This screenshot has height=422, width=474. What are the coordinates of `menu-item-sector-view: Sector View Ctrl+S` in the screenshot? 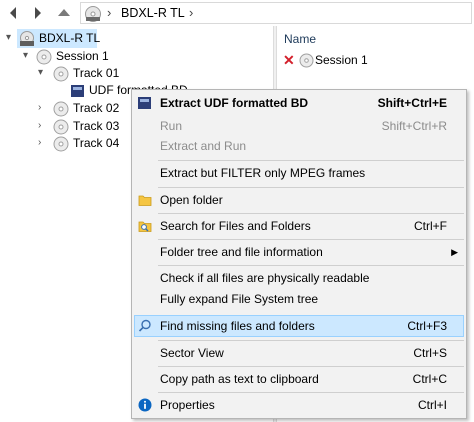 It's located at (299, 353).